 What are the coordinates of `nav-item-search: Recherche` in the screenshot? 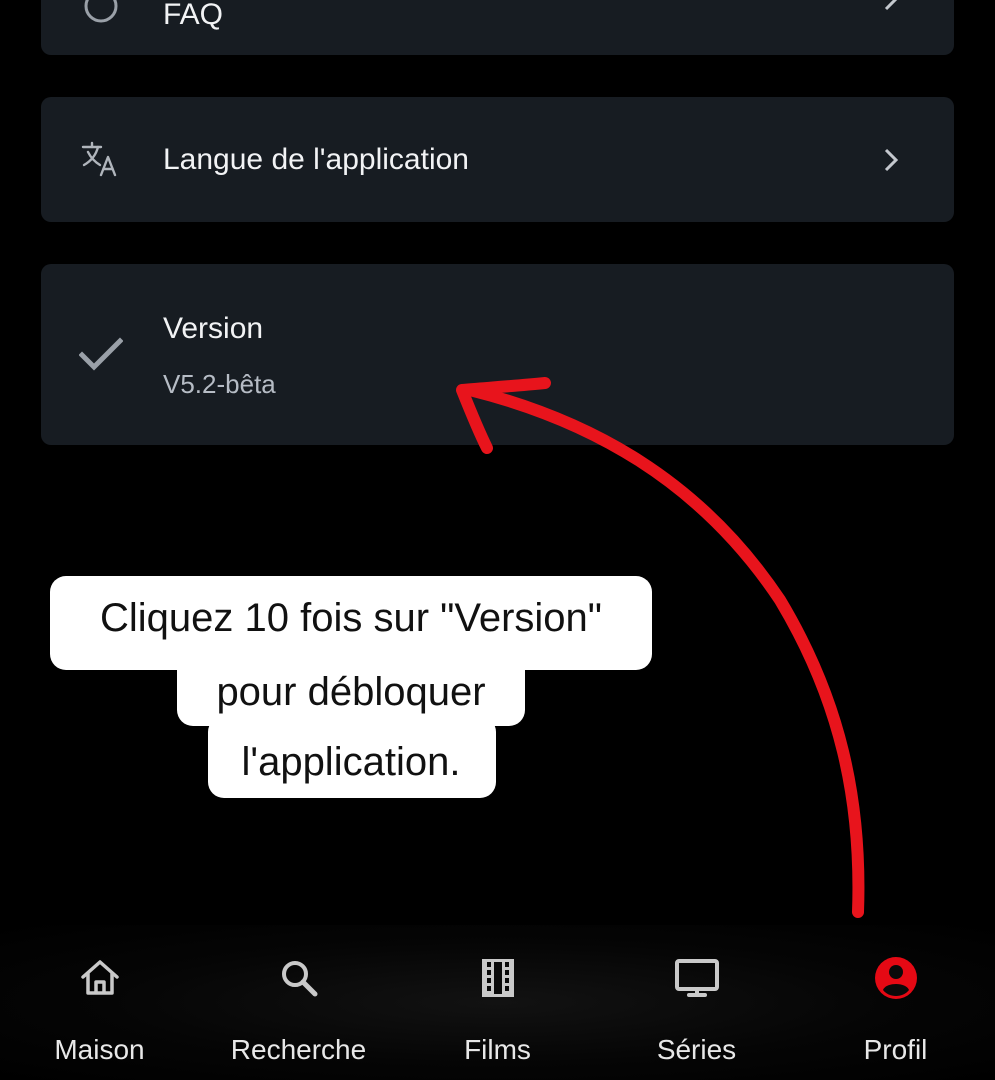 It's located at (298, 1002).